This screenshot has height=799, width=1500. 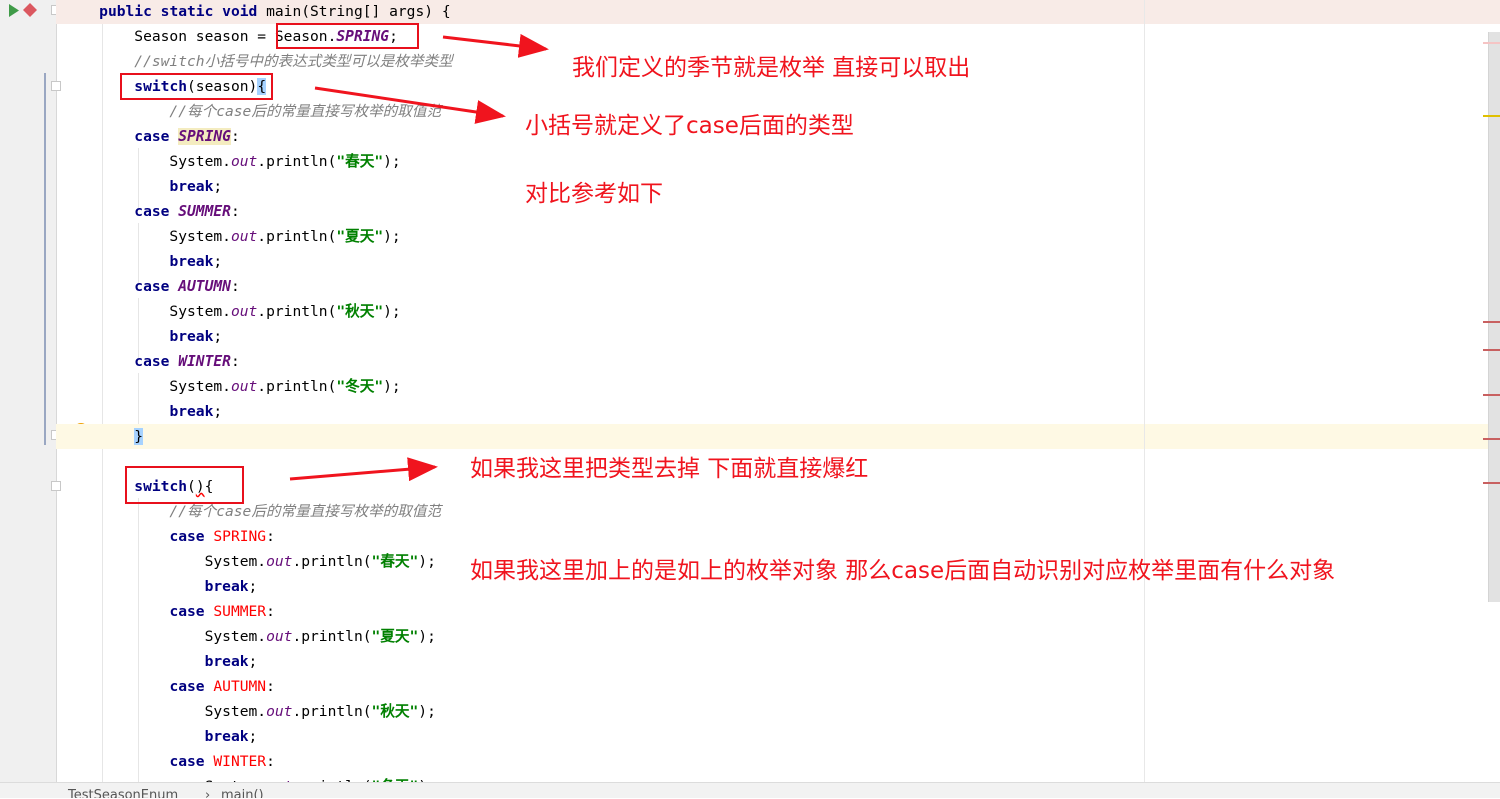 I want to click on vertical-scrollbar, so click(x=1494, y=317).